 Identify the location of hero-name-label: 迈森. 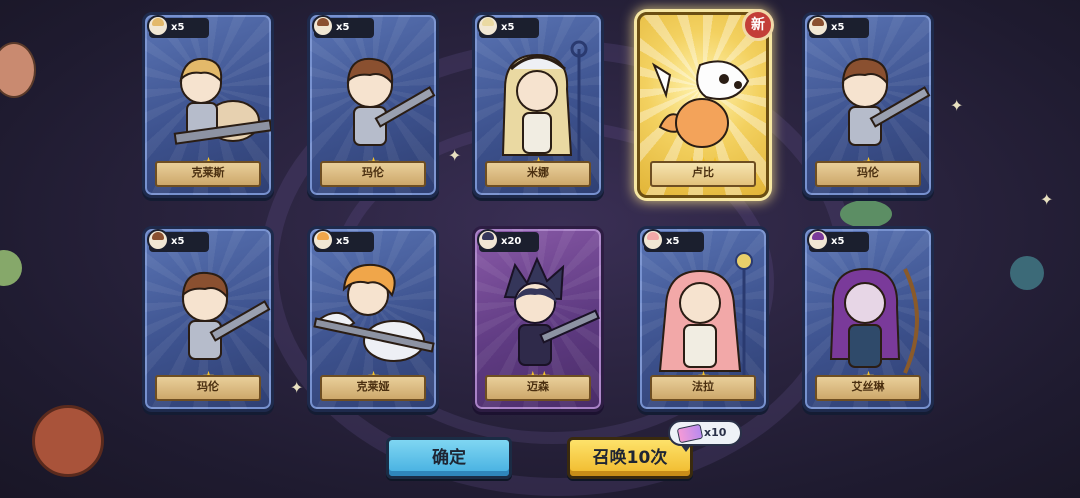
(538, 388).